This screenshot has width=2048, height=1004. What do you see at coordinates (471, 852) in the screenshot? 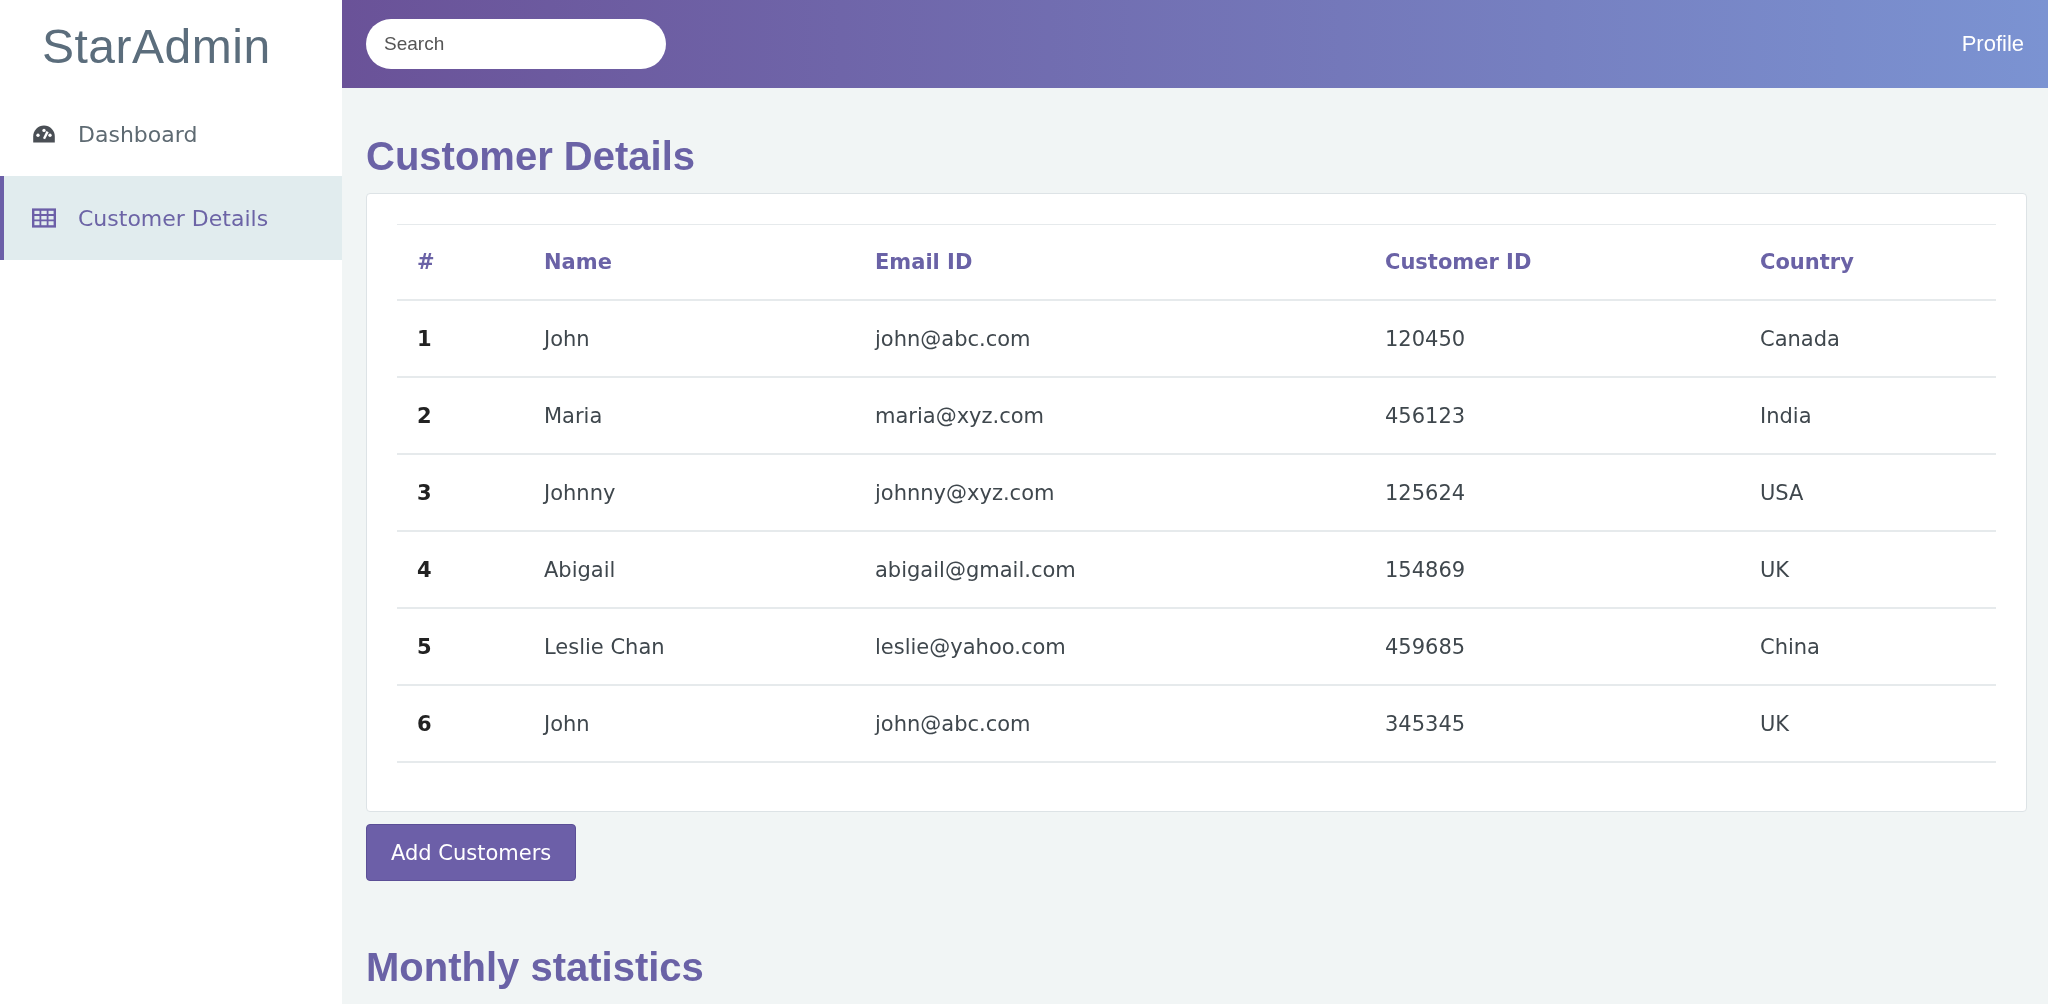
I see `add-customers-button: Add Customers` at bounding box center [471, 852].